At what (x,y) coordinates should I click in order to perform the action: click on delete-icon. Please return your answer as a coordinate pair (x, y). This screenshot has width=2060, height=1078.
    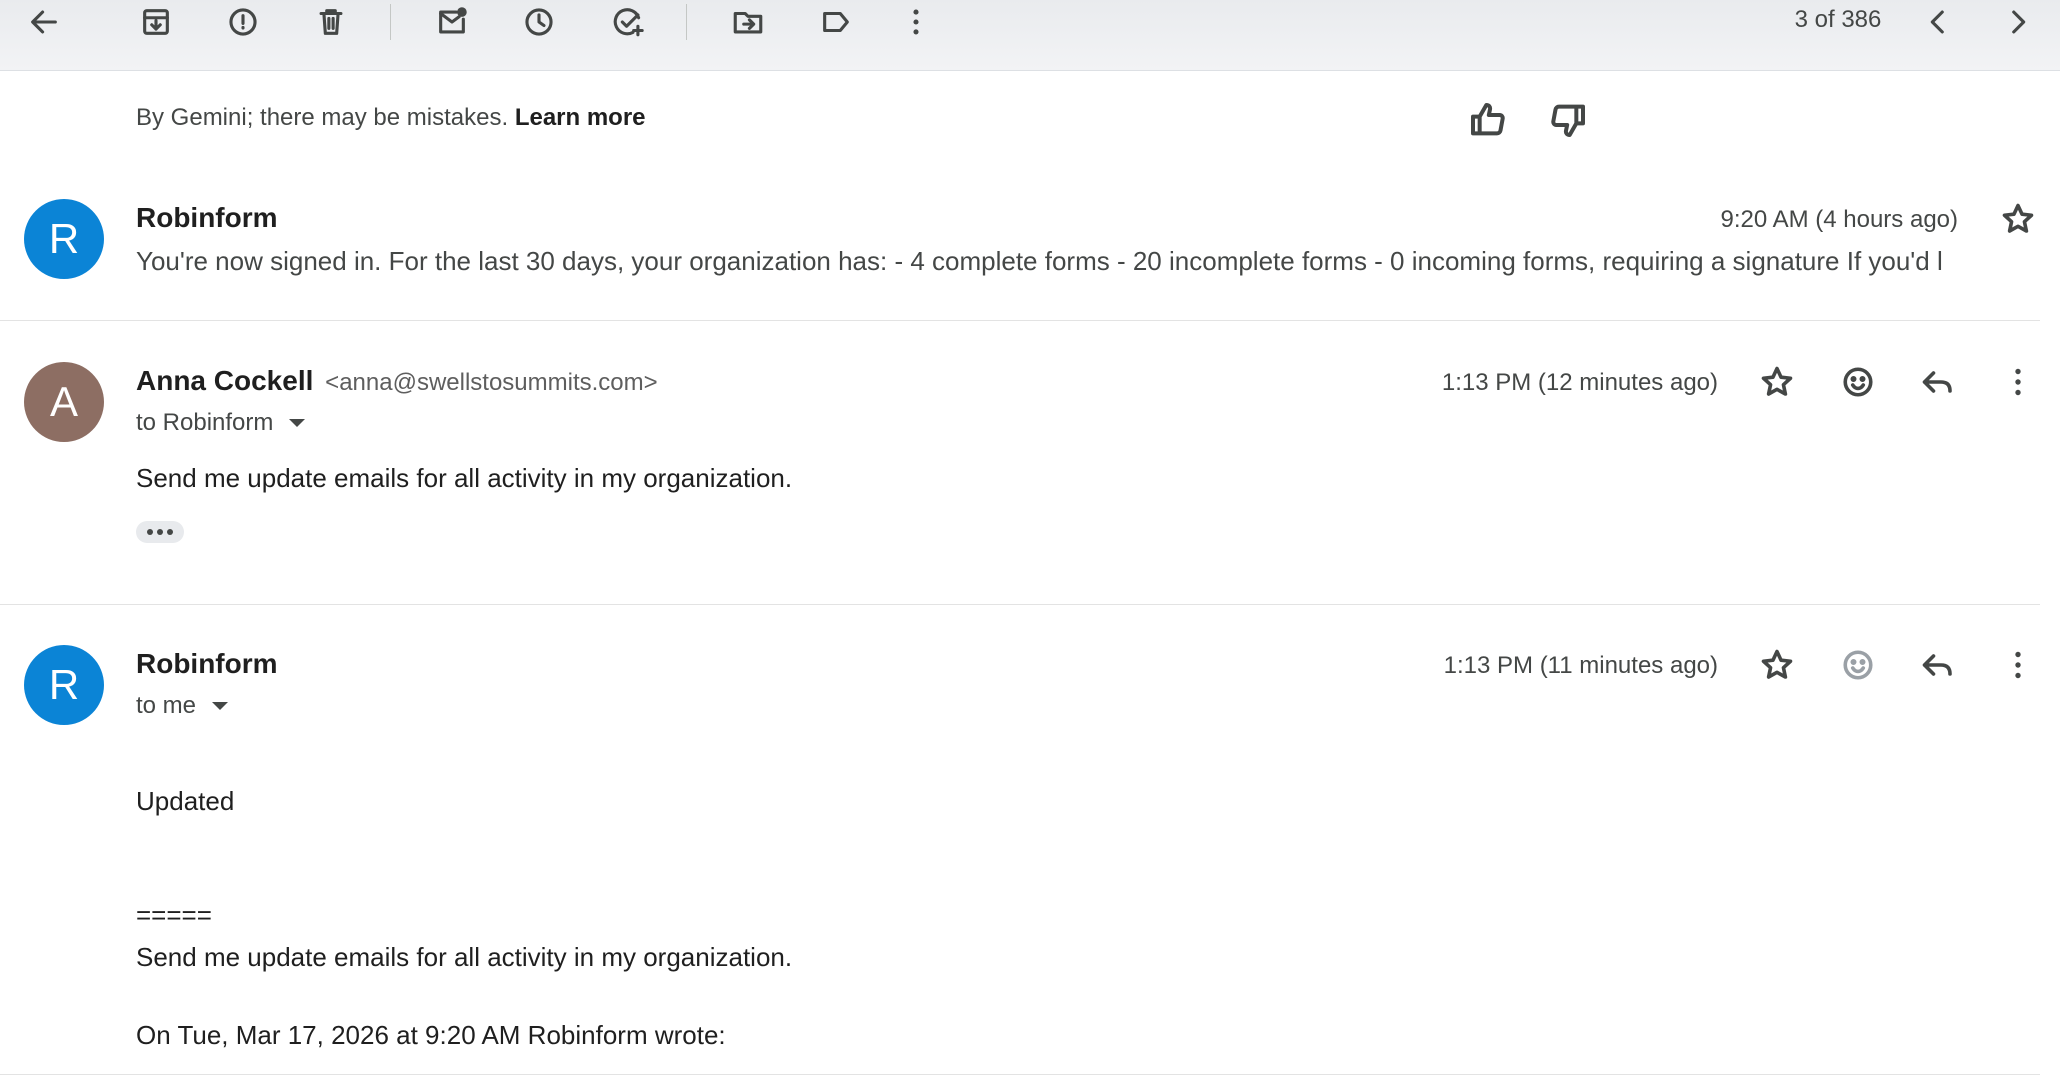
    Looking at the image, I should click on (331, 22).